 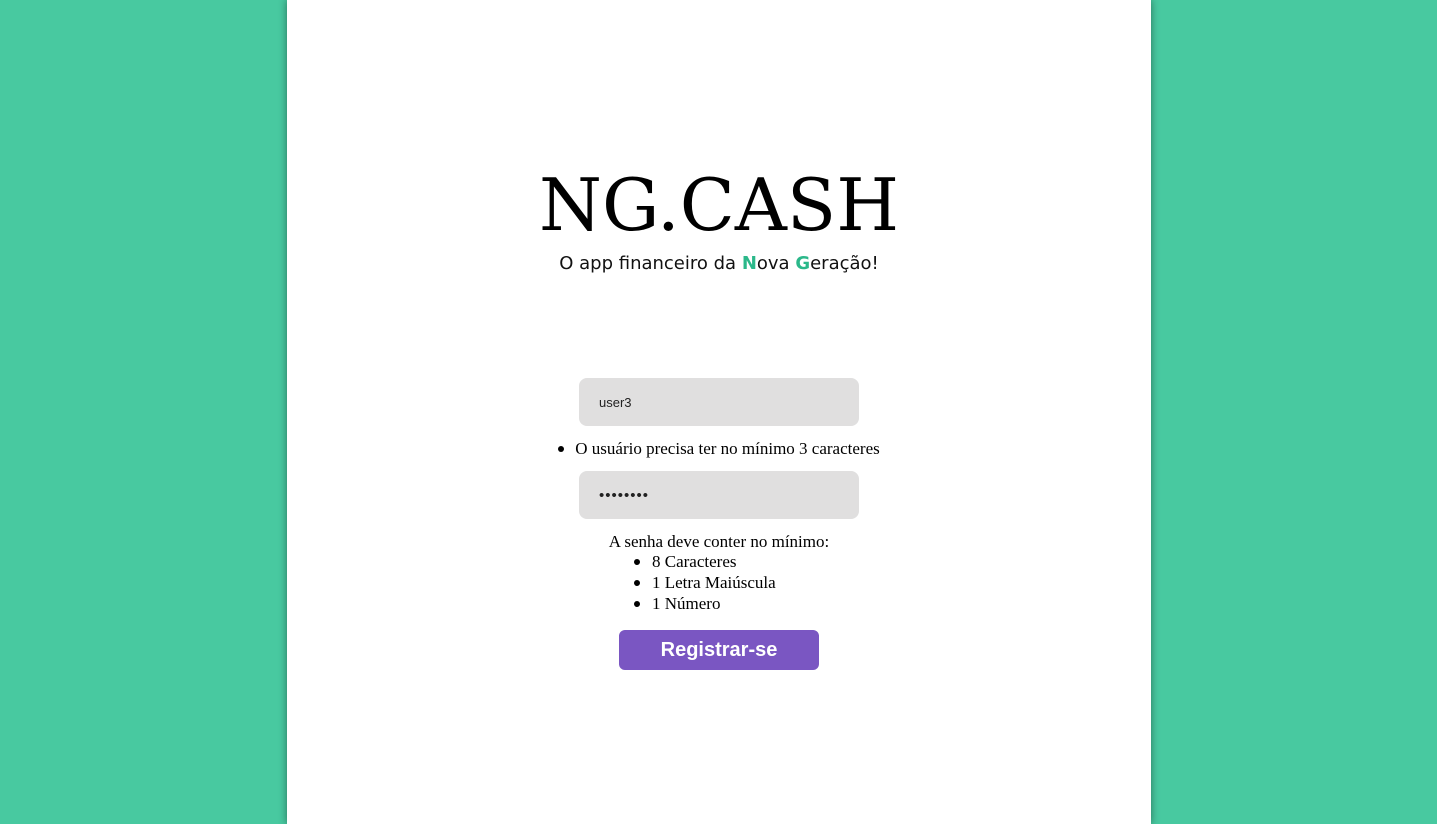 What do you see at coordinates (844, 263) in the screenshot?
I see `tagline-suffix: eração!` at bounding box center [844, 263].